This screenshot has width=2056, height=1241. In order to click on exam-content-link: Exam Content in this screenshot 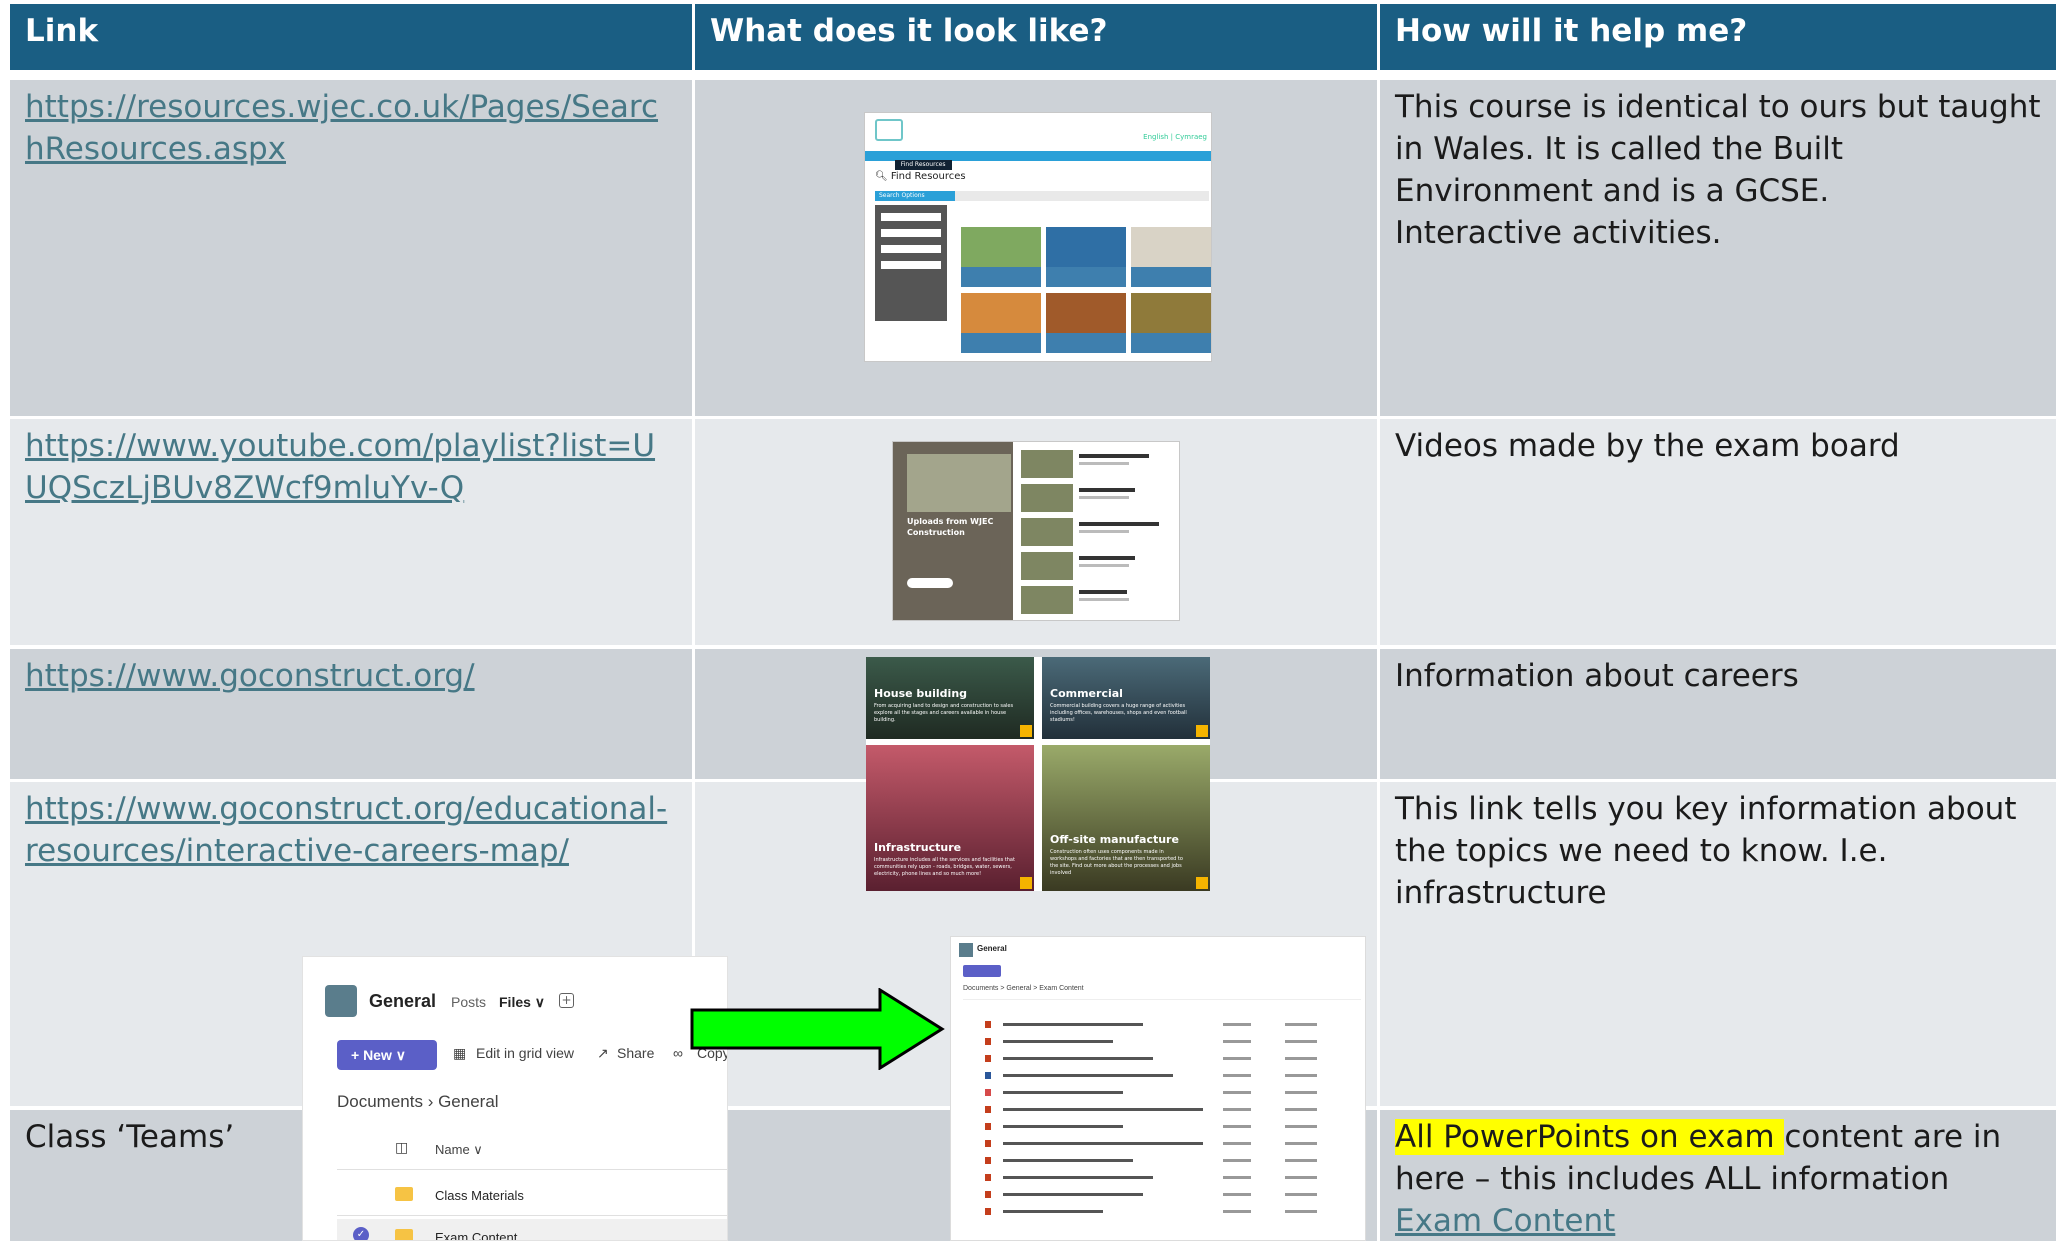, I will do `click(1505, 1221)`.